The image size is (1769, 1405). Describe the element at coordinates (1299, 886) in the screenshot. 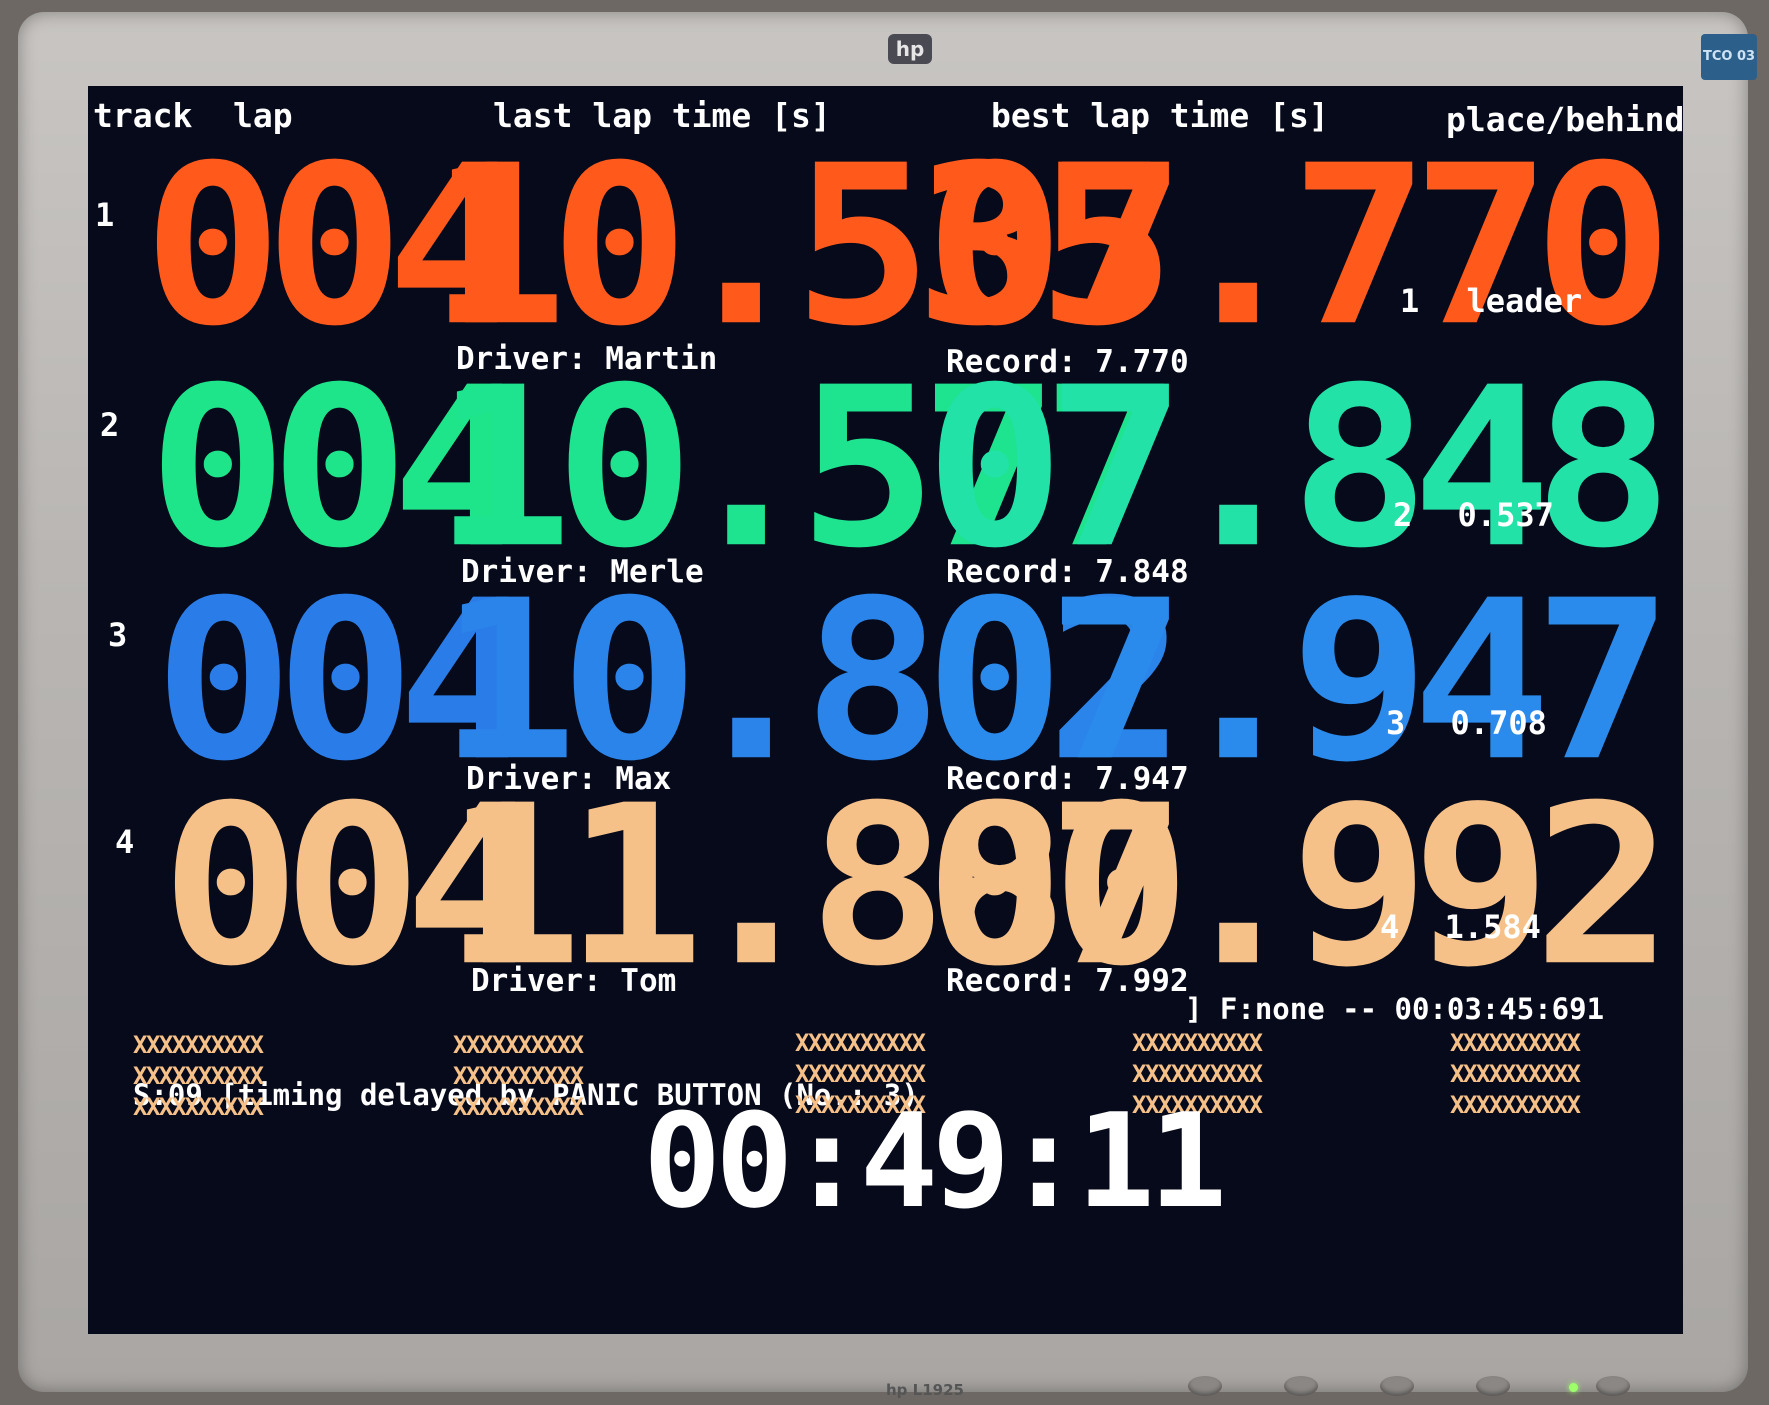

I see `best-lap-time: 07.992` at that location.